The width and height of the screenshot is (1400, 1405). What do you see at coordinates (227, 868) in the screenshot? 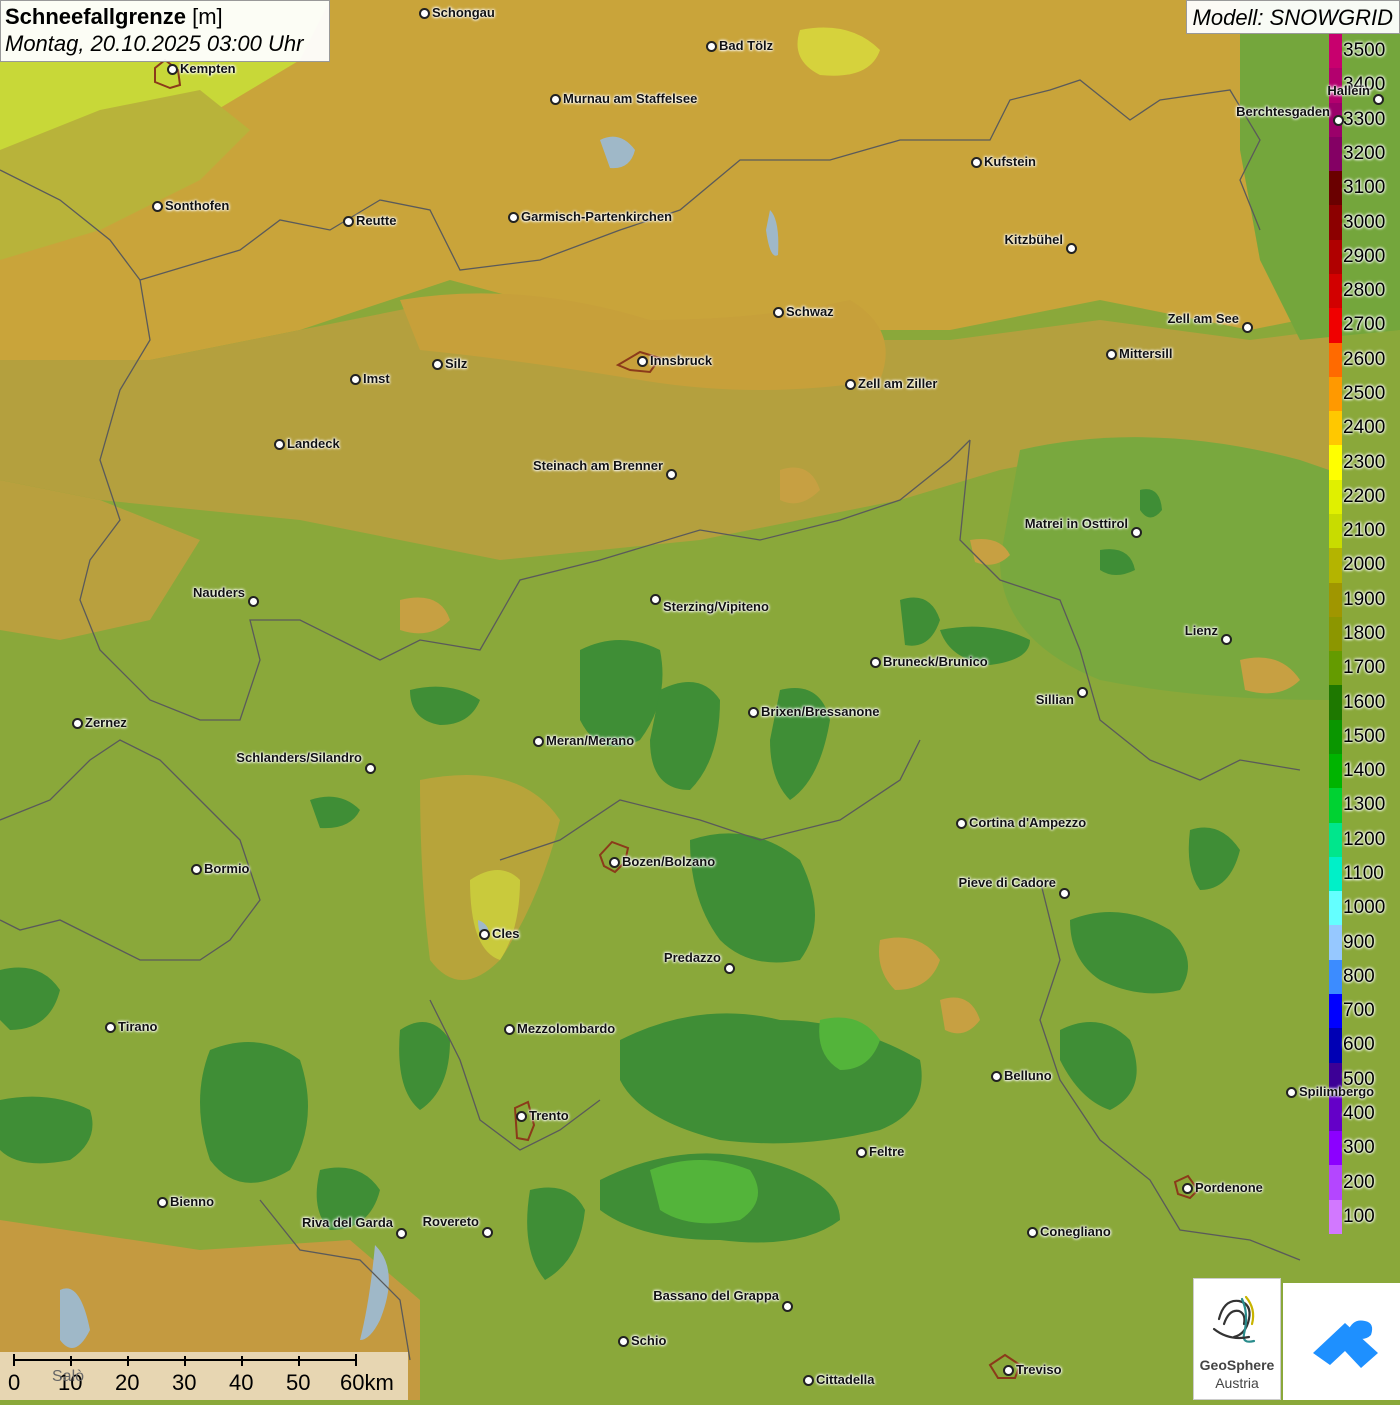
I see `city-label: Bormio` at bounding box center [227, 868].